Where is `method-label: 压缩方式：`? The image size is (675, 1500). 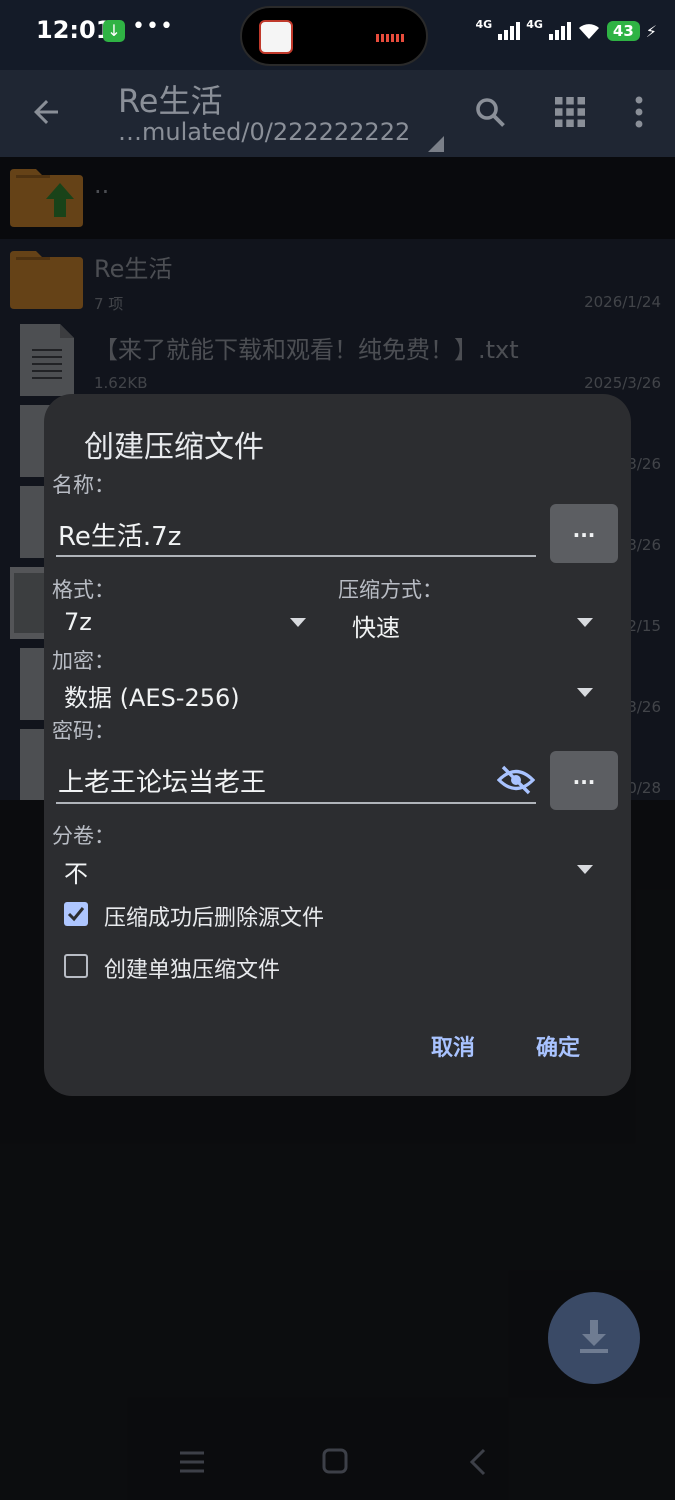
method-label: 压缩方式： is located at coordinates (390, 590).